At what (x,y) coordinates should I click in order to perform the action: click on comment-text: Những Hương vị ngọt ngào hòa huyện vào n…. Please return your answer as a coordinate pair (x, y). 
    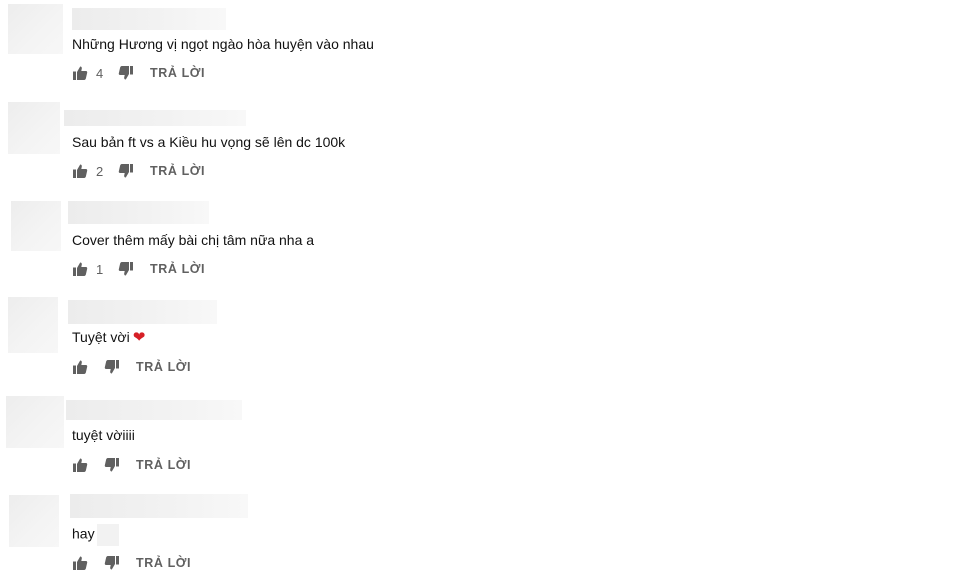
    Looking at the image, I should click on (223, 44).